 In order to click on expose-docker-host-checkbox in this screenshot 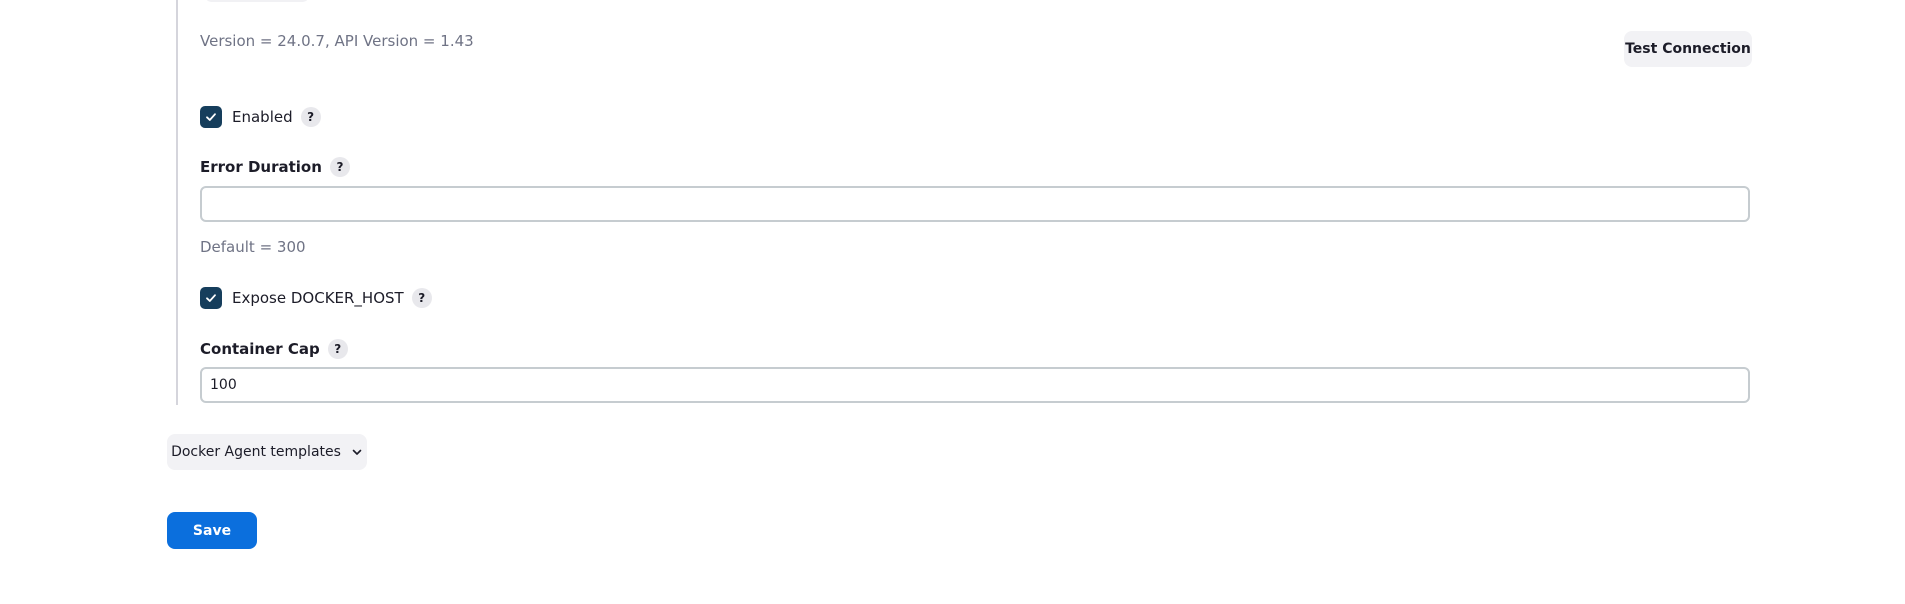, I will do `click(211, 298)`.